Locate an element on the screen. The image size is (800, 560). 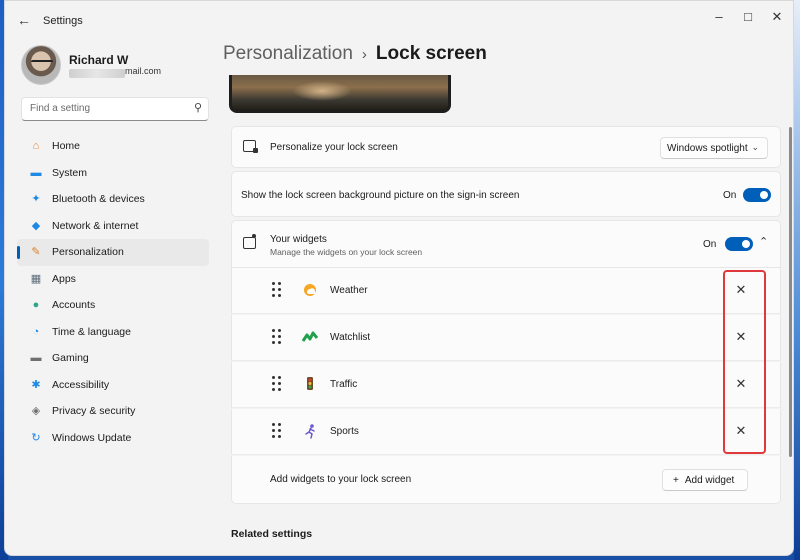
sidebar-item-home: ⌂ Home is located at coordinates (113, 146).